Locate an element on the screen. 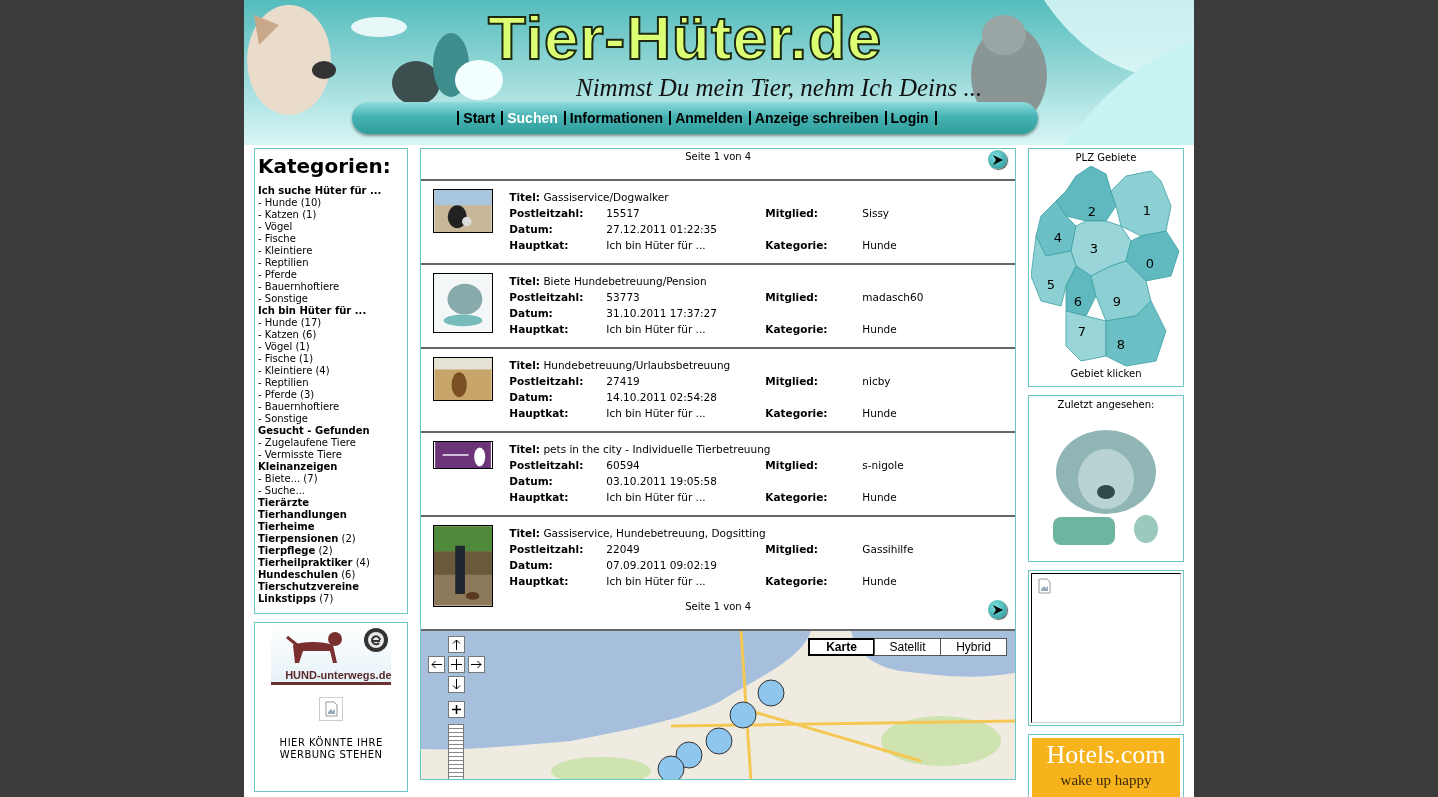 This screenshot has height=797, width=1438. category-link: - Hunde (10) is located at coordinates (331, 203).